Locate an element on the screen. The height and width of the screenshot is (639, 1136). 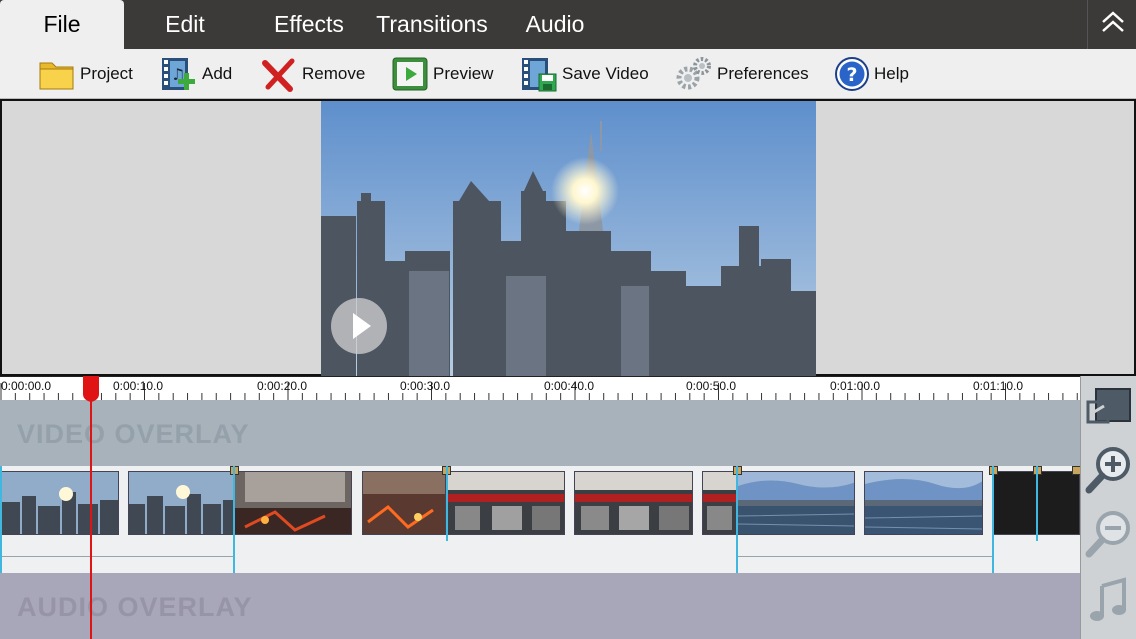
project-label: Project is located at coordinates (106, 73).